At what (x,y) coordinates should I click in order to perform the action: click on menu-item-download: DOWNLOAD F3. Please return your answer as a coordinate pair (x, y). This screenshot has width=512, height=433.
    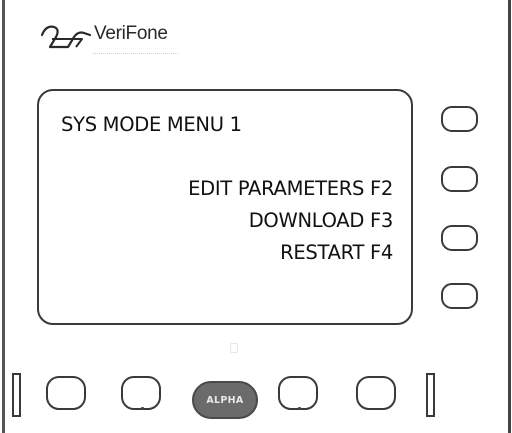
    Looking at the image, I should click on (321, 220).